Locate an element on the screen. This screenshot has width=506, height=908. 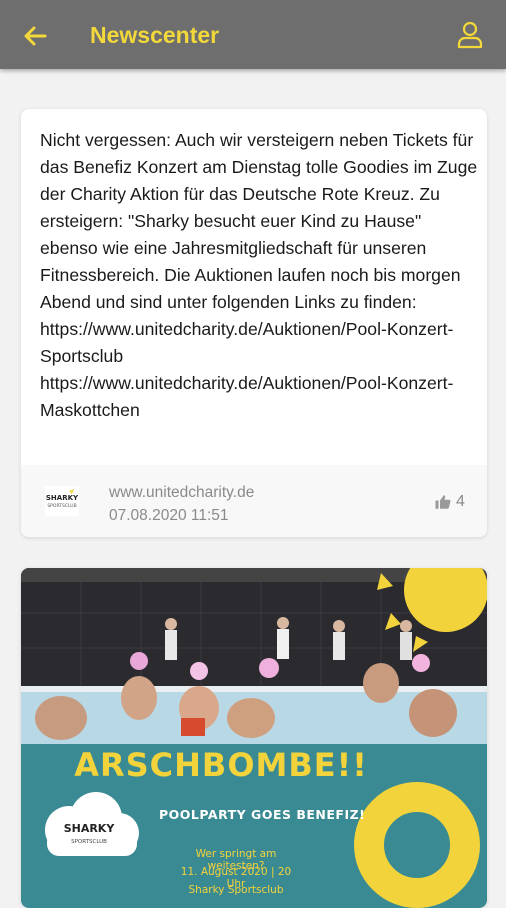
profile-button is located at coordinates (470, 35).